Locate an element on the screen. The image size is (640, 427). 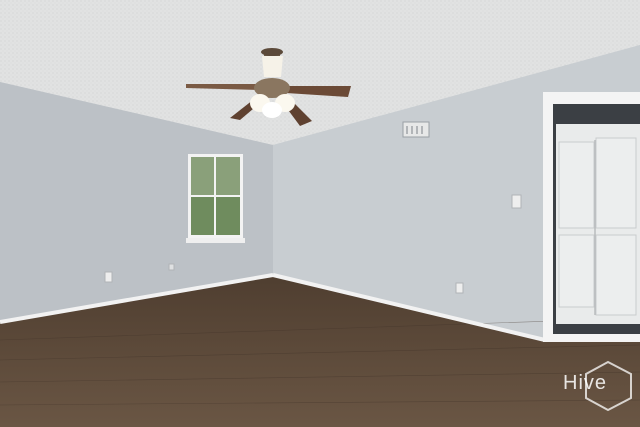
light-switch-icon is located at coordinates (516, 201).